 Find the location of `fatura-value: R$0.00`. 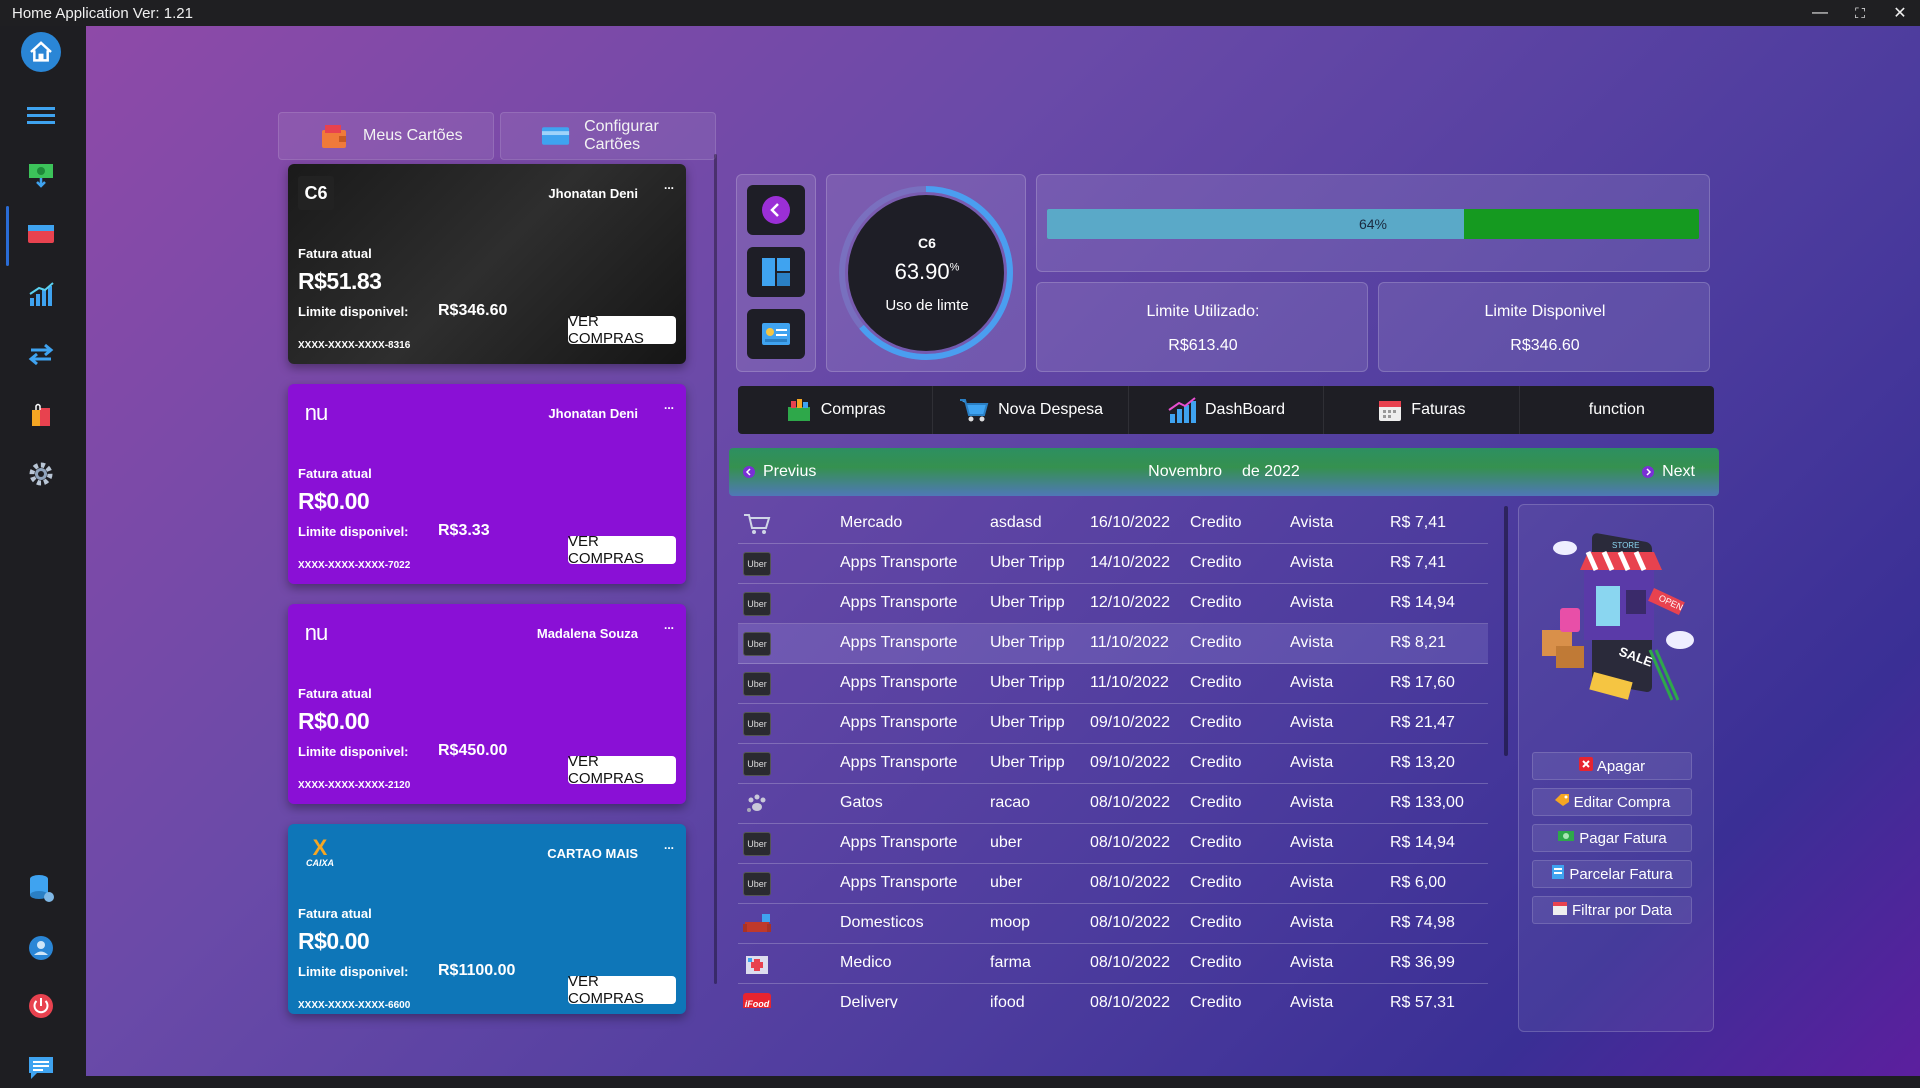

fatura-value: R$0.00 is located at coordinates (334, 721).